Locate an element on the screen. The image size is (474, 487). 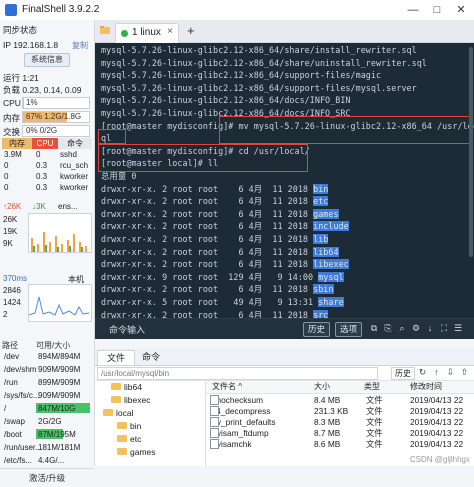
disk-path: /dev is located at coordinates (12, 356).